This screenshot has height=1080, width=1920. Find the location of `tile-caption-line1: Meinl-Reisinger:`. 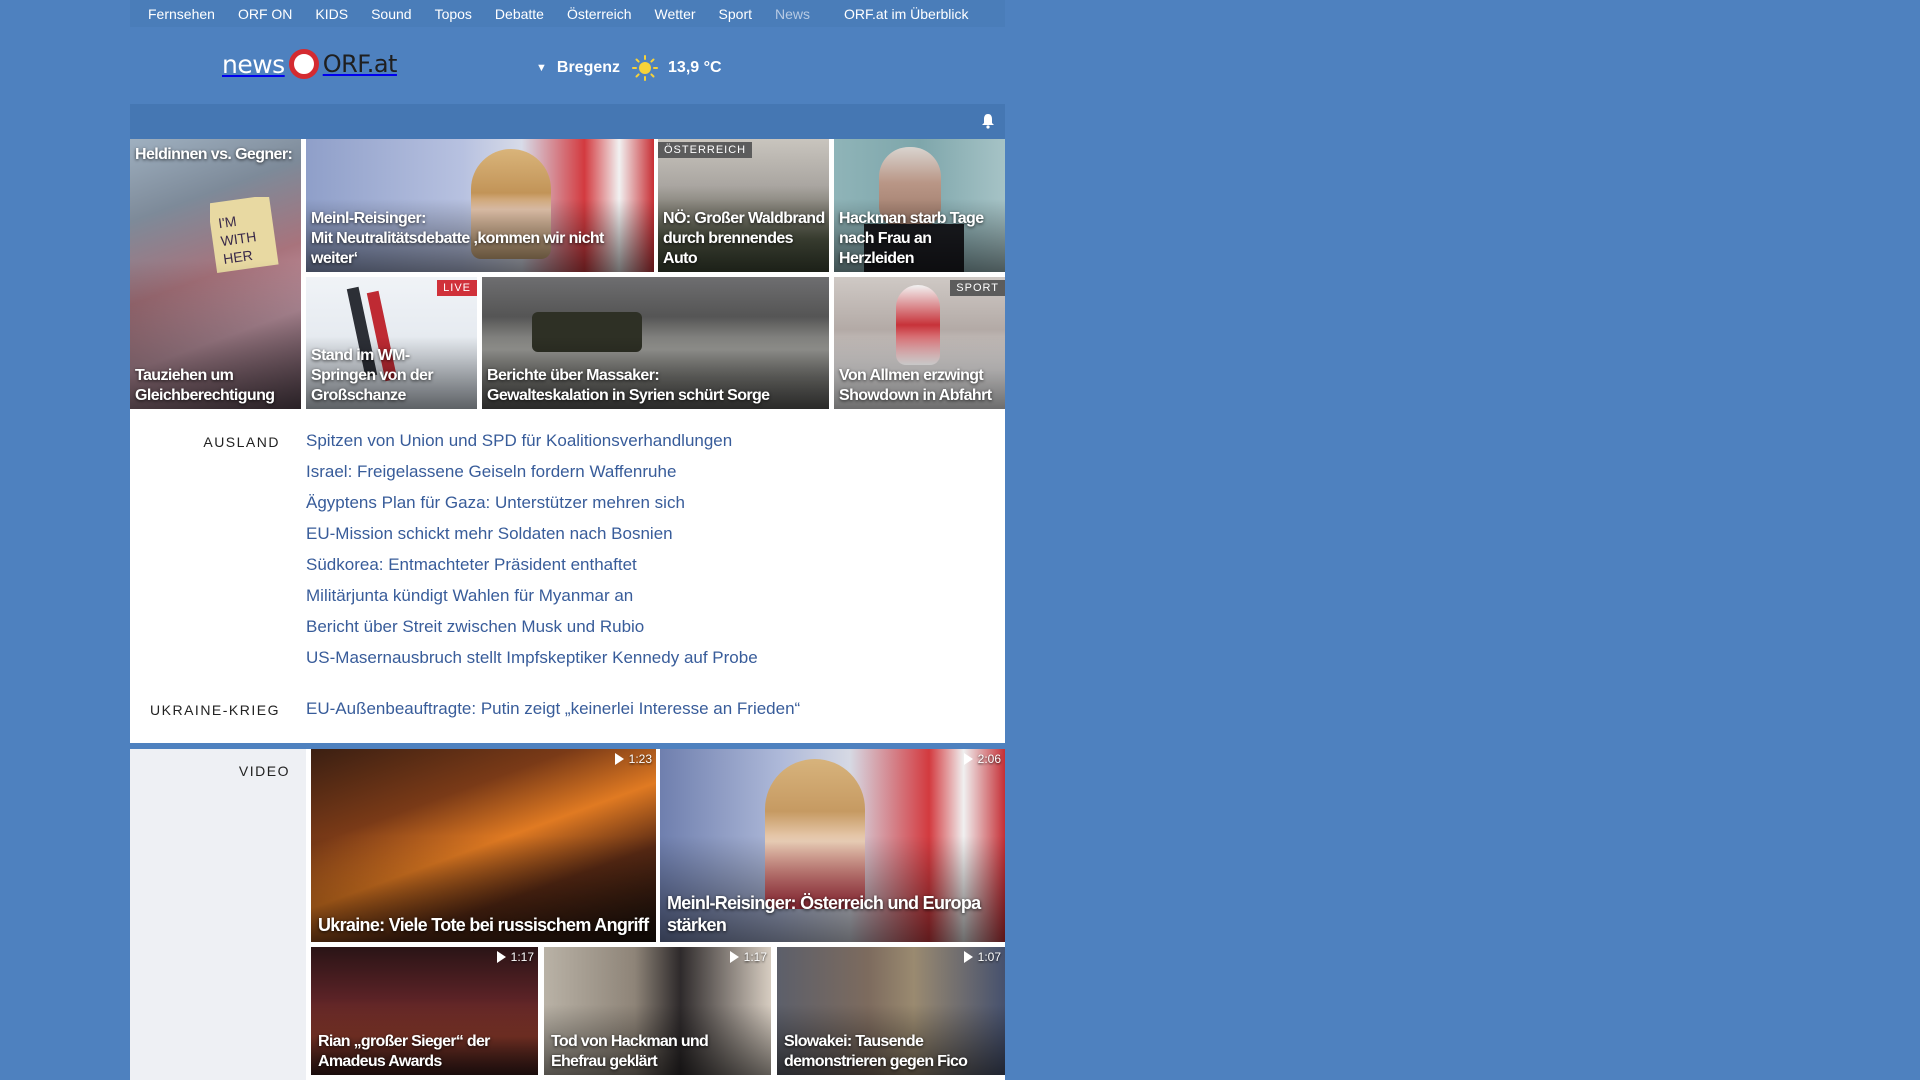

tile-caption-line1: Meinl-Reisinger: is located at coordinates (368, 218).